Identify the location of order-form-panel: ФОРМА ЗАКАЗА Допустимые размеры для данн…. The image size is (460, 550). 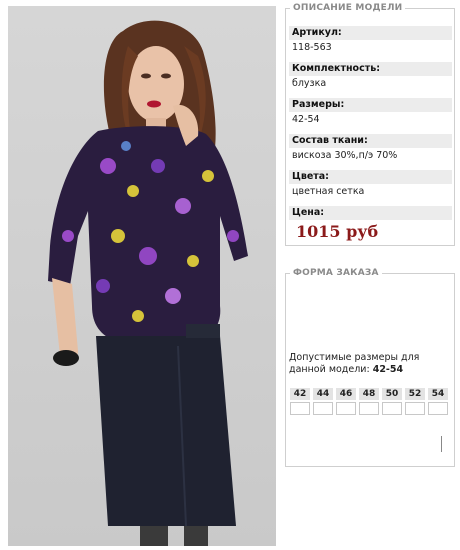
(370, 367).